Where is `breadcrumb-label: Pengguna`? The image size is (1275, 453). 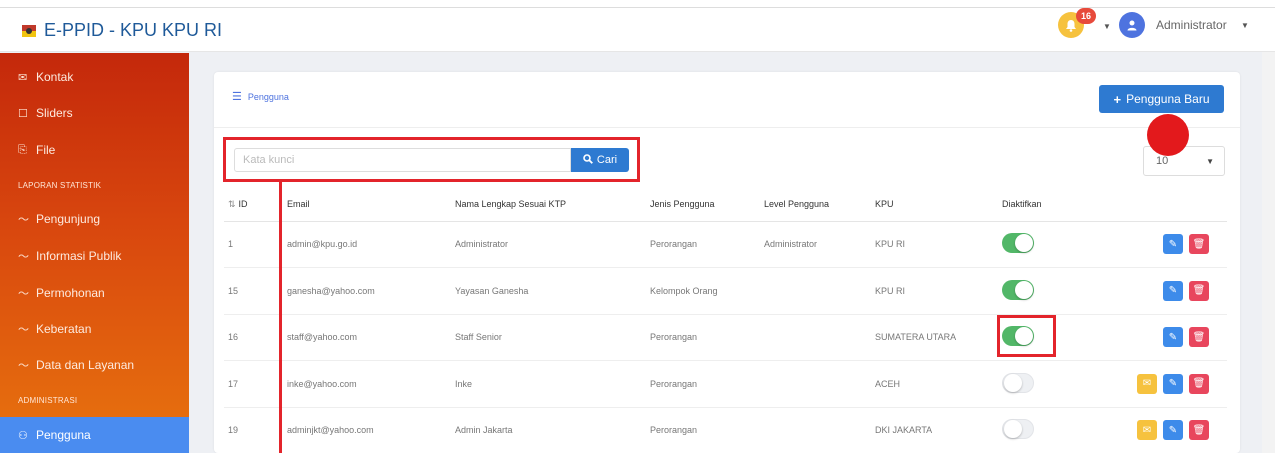 breadcrumb-label: Pengguna is located at coordinates (268, 96).